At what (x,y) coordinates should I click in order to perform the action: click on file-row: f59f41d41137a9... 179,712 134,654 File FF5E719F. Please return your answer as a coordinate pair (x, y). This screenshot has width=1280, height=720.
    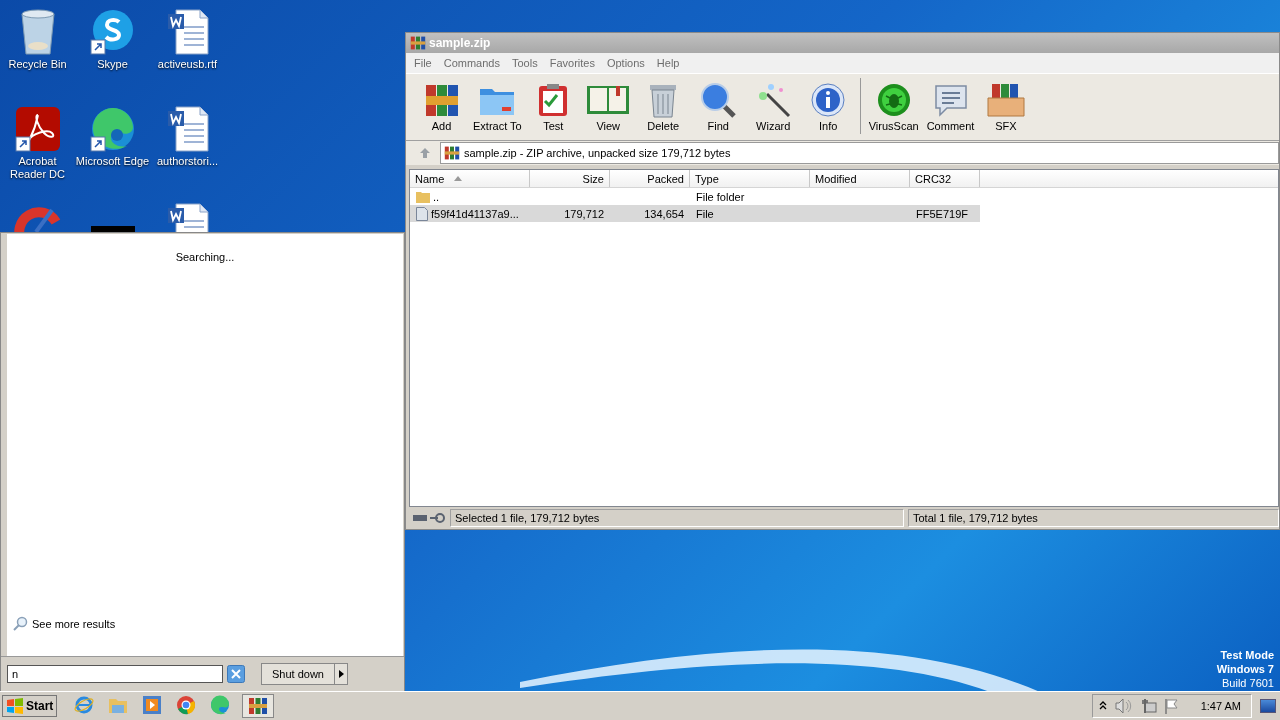
    Looking at the image, I should click on (695, 213).